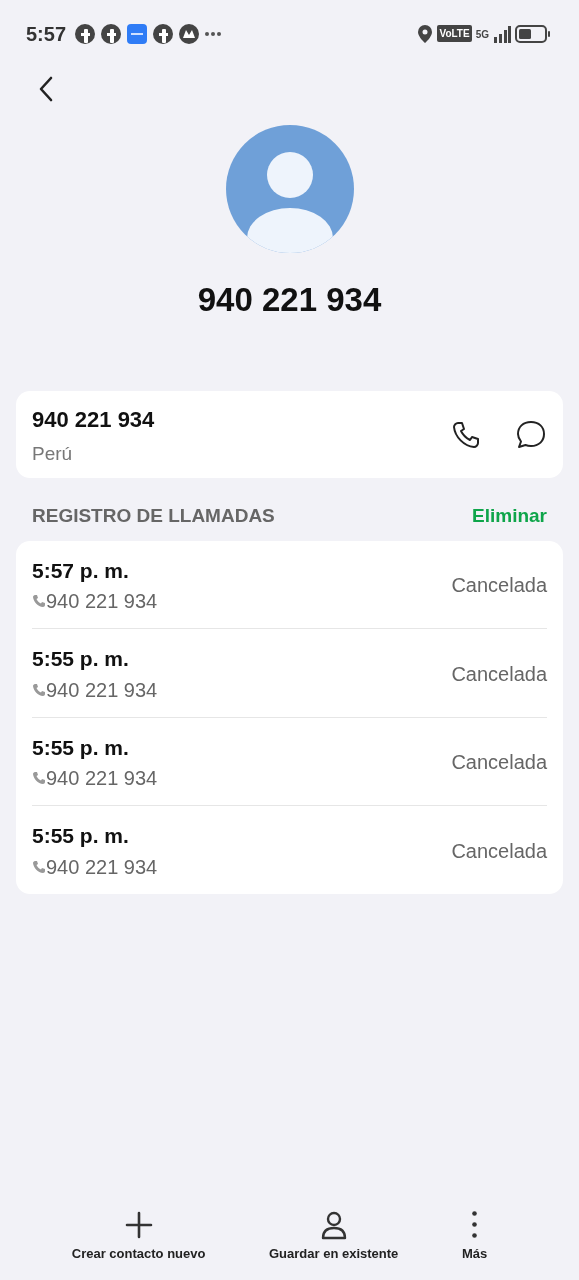  I want to click on signal-icon, so click(502, 33).